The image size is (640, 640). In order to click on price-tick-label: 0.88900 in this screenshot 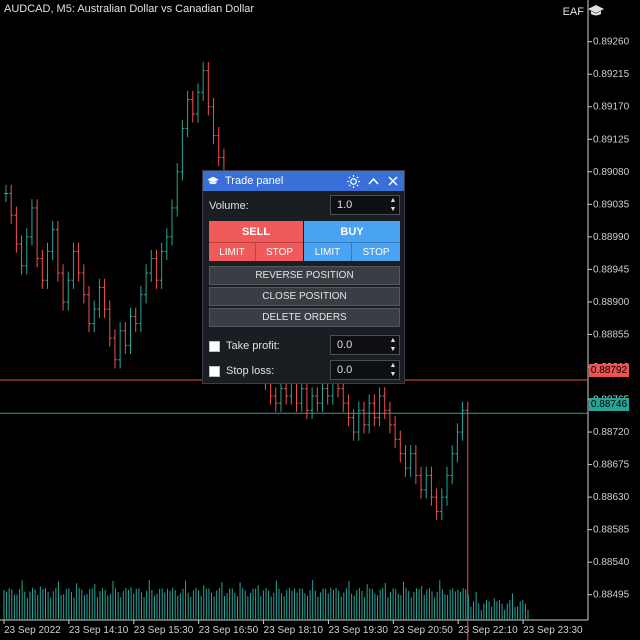, I will do `click(611, 302)`.